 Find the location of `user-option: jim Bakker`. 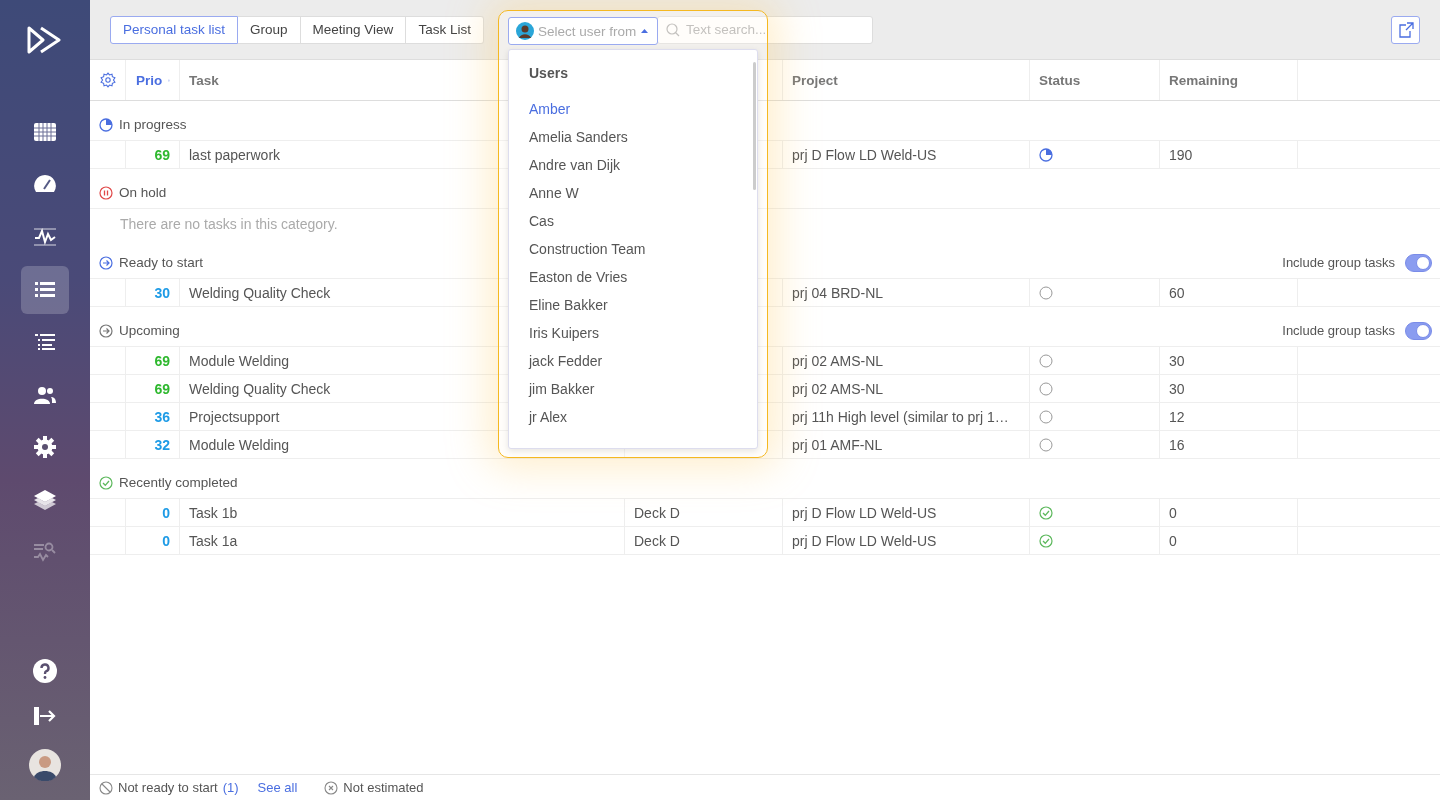

user-option: jim Bakker is located at coordinates (562, 389).